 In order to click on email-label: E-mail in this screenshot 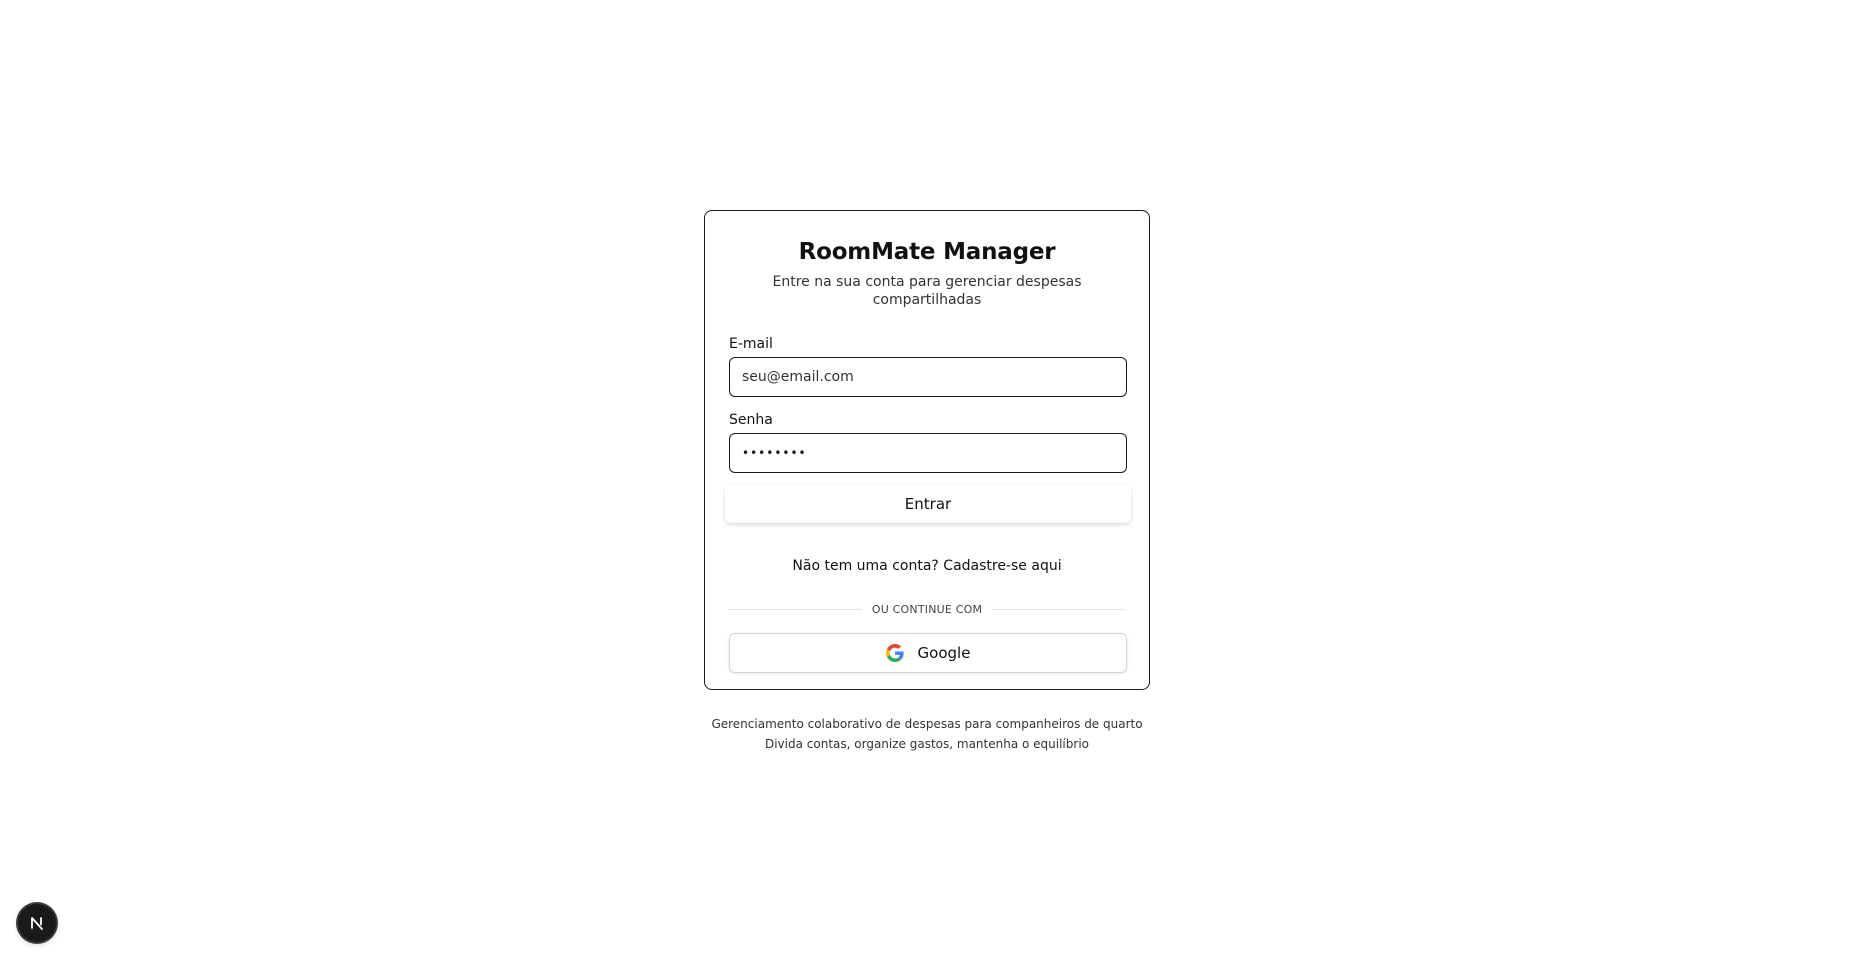, I will do `click(751, 344)`.